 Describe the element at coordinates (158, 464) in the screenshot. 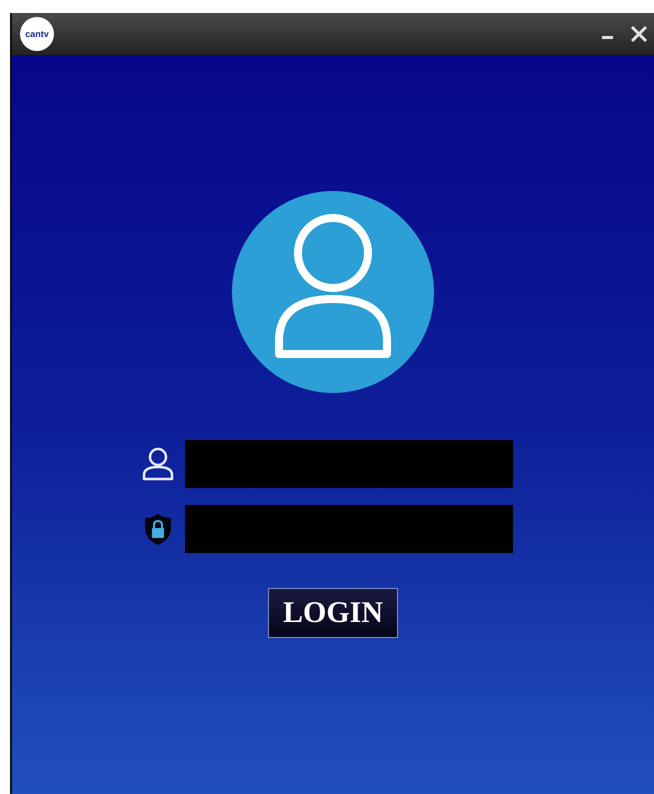

I see `user-icon` at that location.